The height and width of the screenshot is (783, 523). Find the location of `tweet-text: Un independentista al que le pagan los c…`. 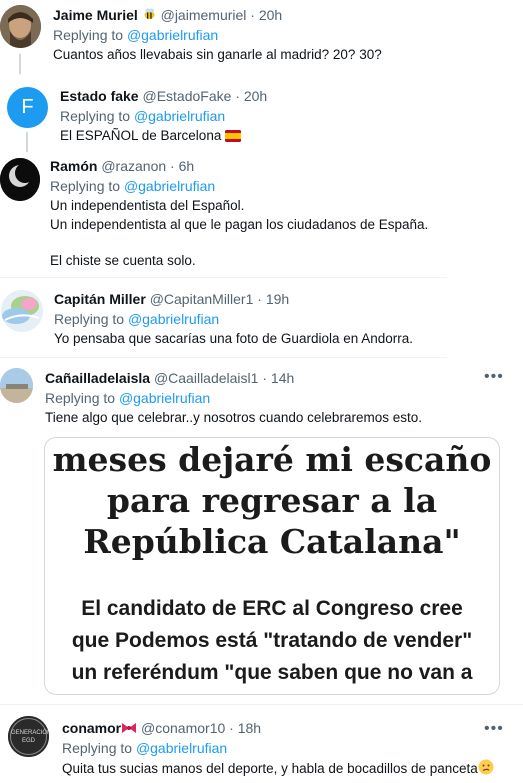

tweet-text: Un independentista al que le pagan los c… is located at coordinates (239, 224).